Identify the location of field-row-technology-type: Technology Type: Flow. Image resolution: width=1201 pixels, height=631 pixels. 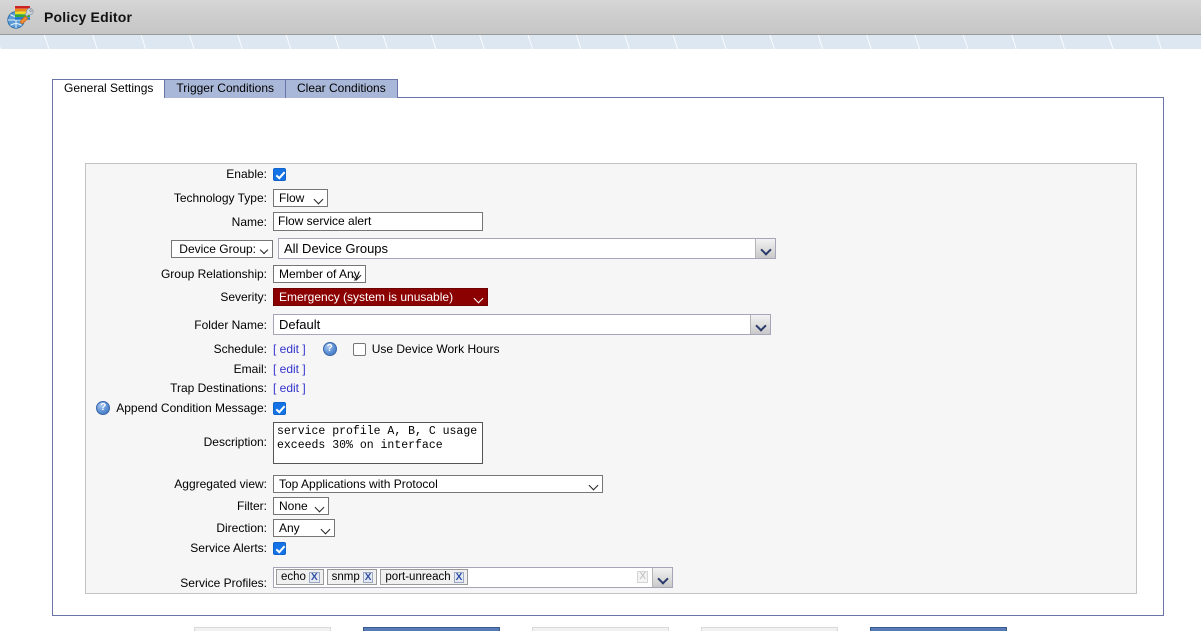
(611, 198).